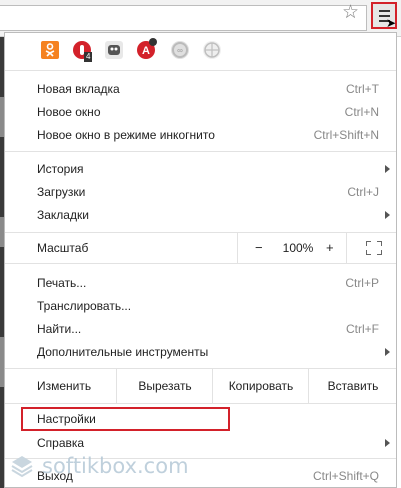 The width and height of the screenshot is (401, 488). Describe the element at coordinates (362, 283) in the screenshot. I see `menu-item-shortcut: Ctrl+P` at that location.